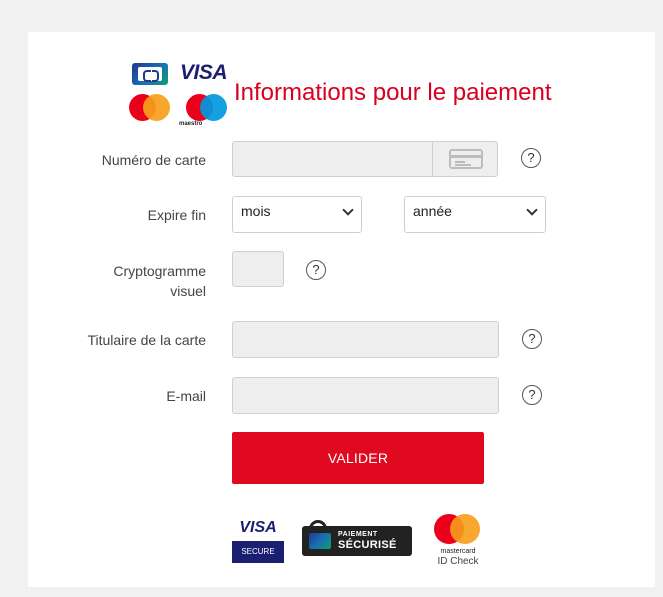  I want to click on cvv-label: Cryptogramme visuel, so click(159, 281).